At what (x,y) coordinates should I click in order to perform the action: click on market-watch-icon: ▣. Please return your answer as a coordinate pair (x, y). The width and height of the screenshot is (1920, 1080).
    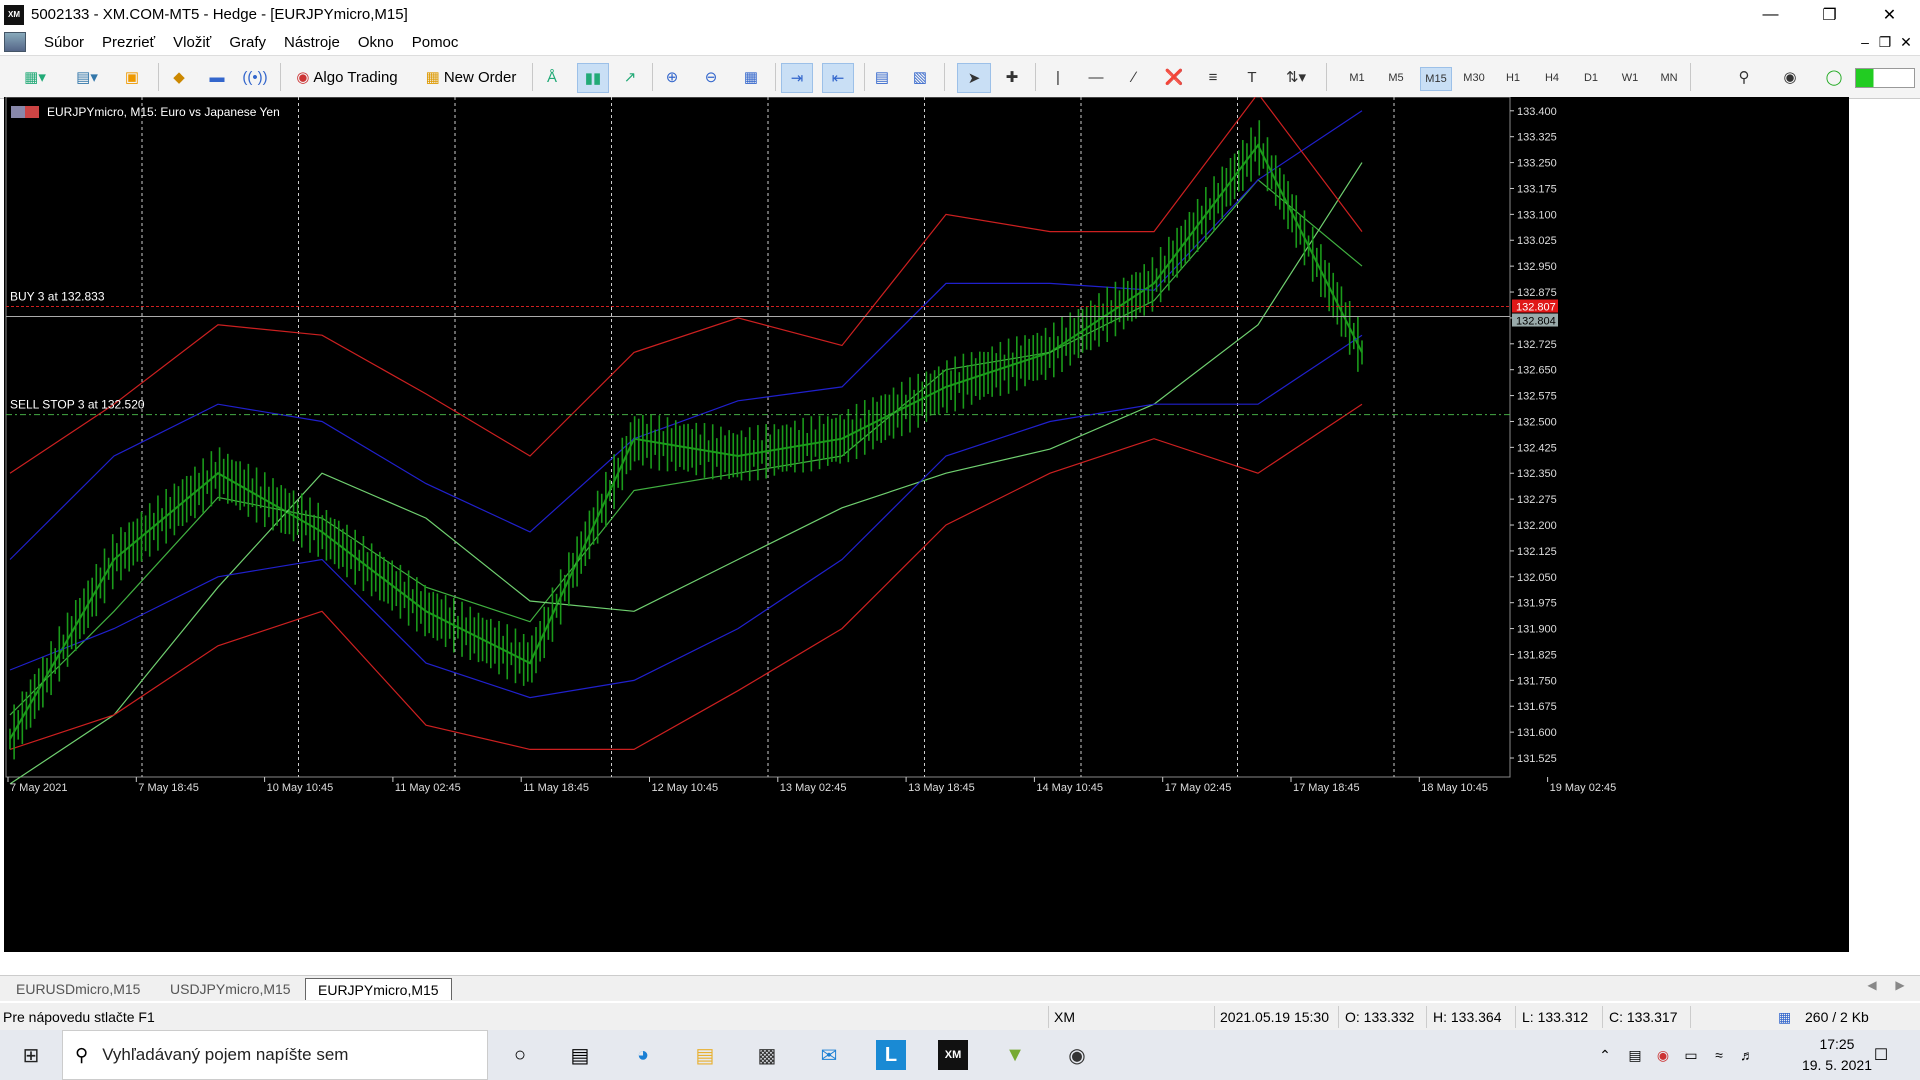
    Looking at the image, I should click on (132, 77).